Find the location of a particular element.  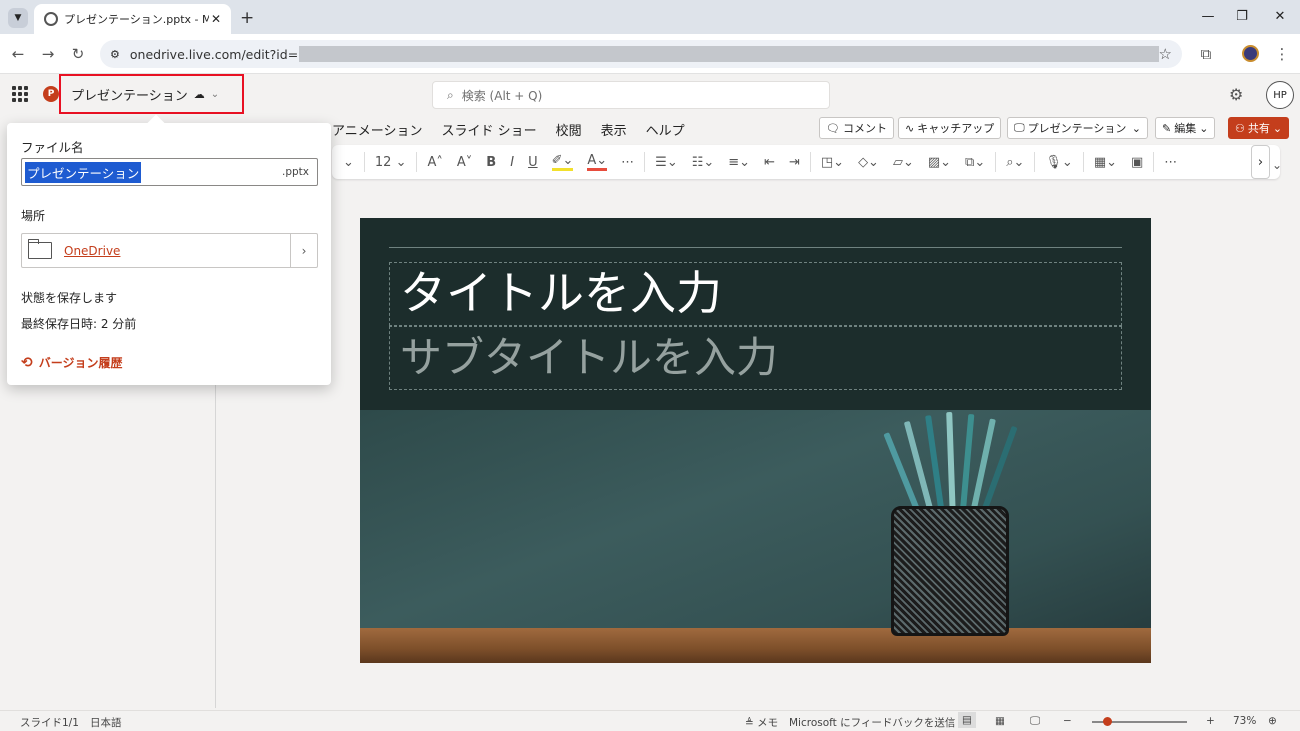

align-icon: ≡⌄ is located at coordinates (739, 162).